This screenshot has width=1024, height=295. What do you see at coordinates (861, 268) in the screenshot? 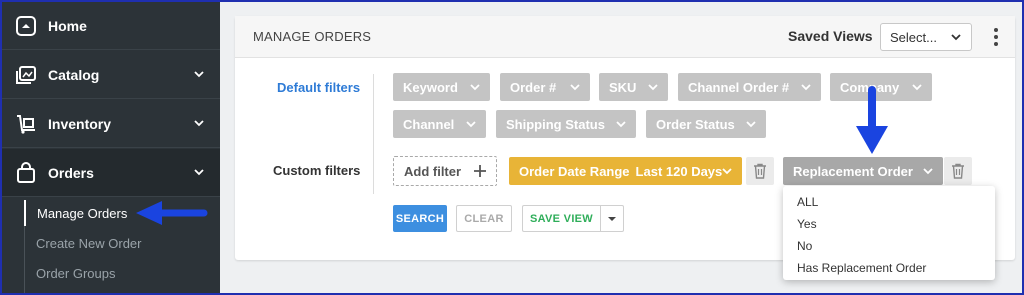
I see `dropdown-option-has-replacement-order: Has Replacement Order` at bounding box center [861, 268].